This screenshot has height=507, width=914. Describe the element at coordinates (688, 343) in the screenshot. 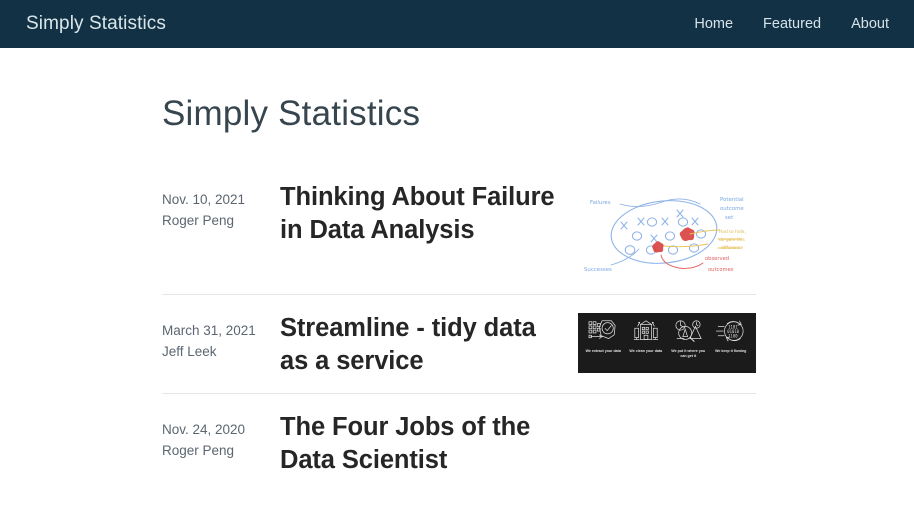

I see `banner-cell: We put it where you can get it` at that location.